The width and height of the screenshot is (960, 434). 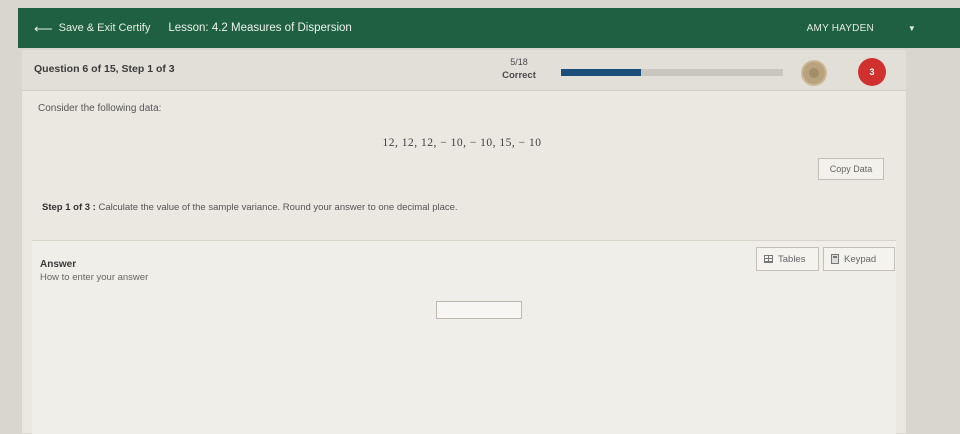 What do you see at coordinates (768, 259) in the screenshot?
I see `table-icon` at bounding box center [768, 259].